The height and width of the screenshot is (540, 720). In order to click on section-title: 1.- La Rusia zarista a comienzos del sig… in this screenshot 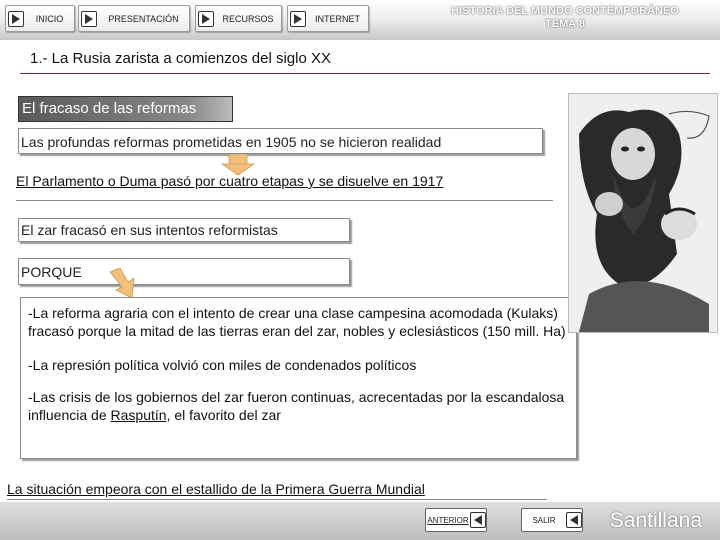, I will do `click(180, 58)`.